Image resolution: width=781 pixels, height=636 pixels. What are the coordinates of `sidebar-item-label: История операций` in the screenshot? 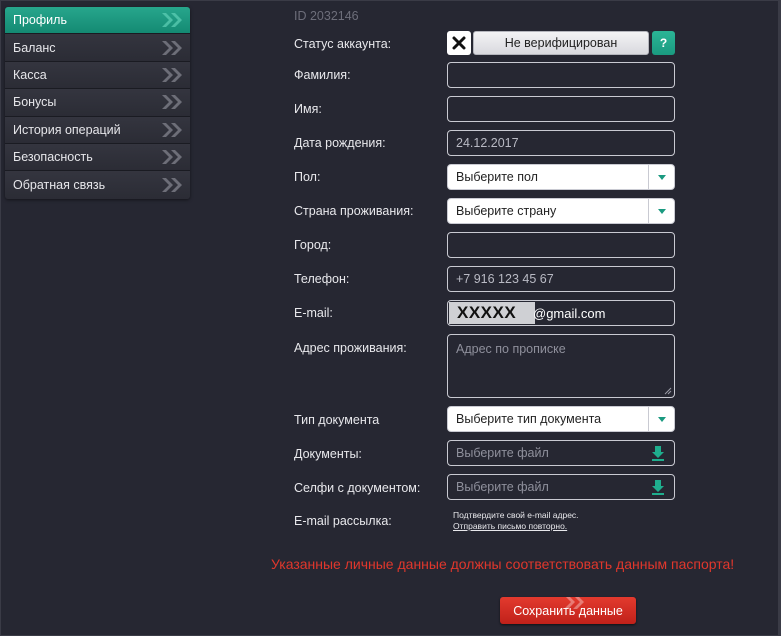 It's located at (67, 129).